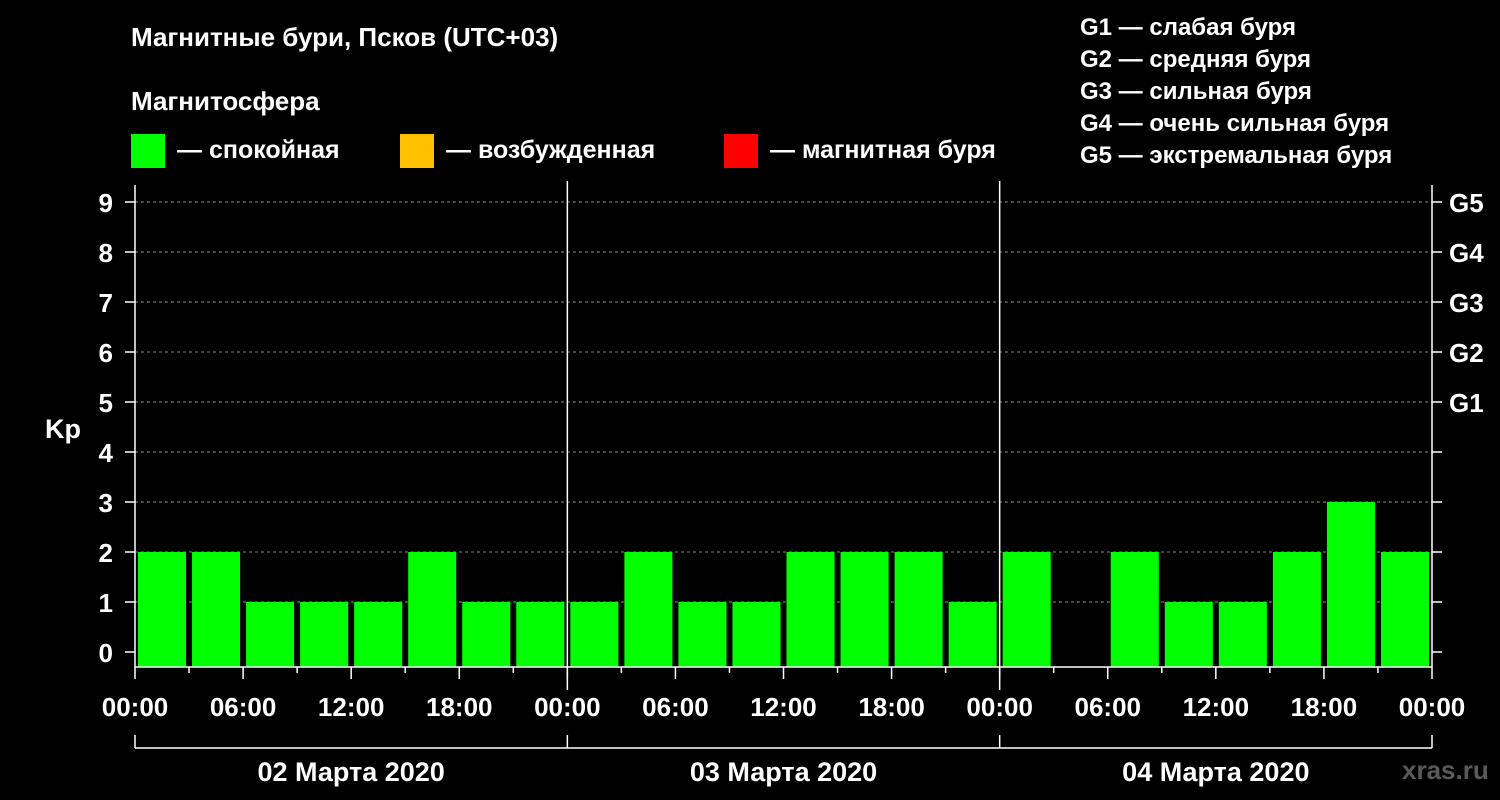 The width and height of the screenshot is (1500, 800). Describe the element at coordinates (106, 403) in the screenshot. I see `y-tick-label: 5` at that location.